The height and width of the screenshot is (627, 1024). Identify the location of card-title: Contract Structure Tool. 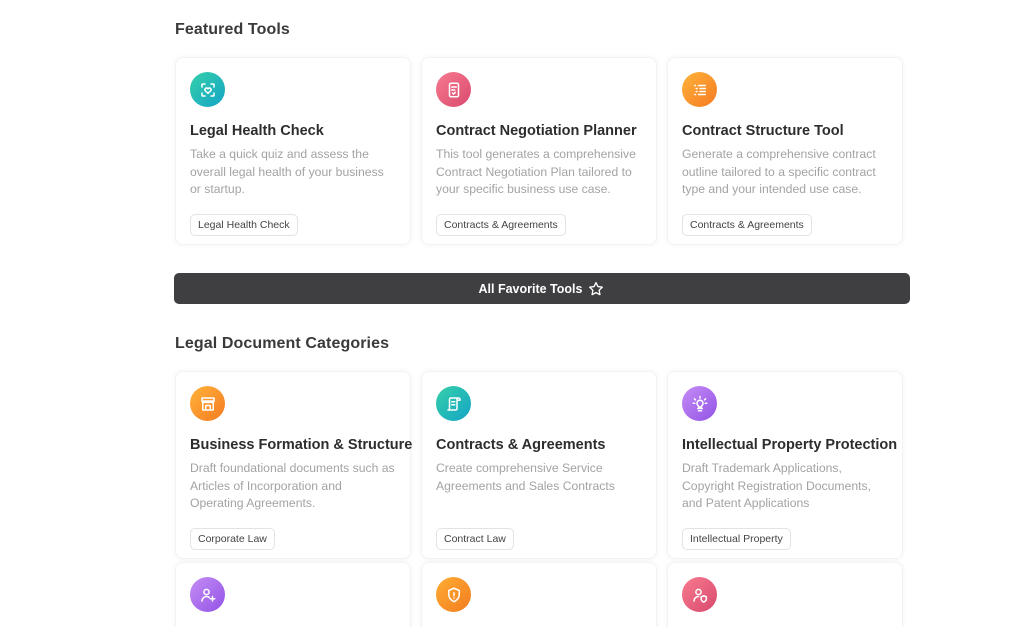
(763, 131).